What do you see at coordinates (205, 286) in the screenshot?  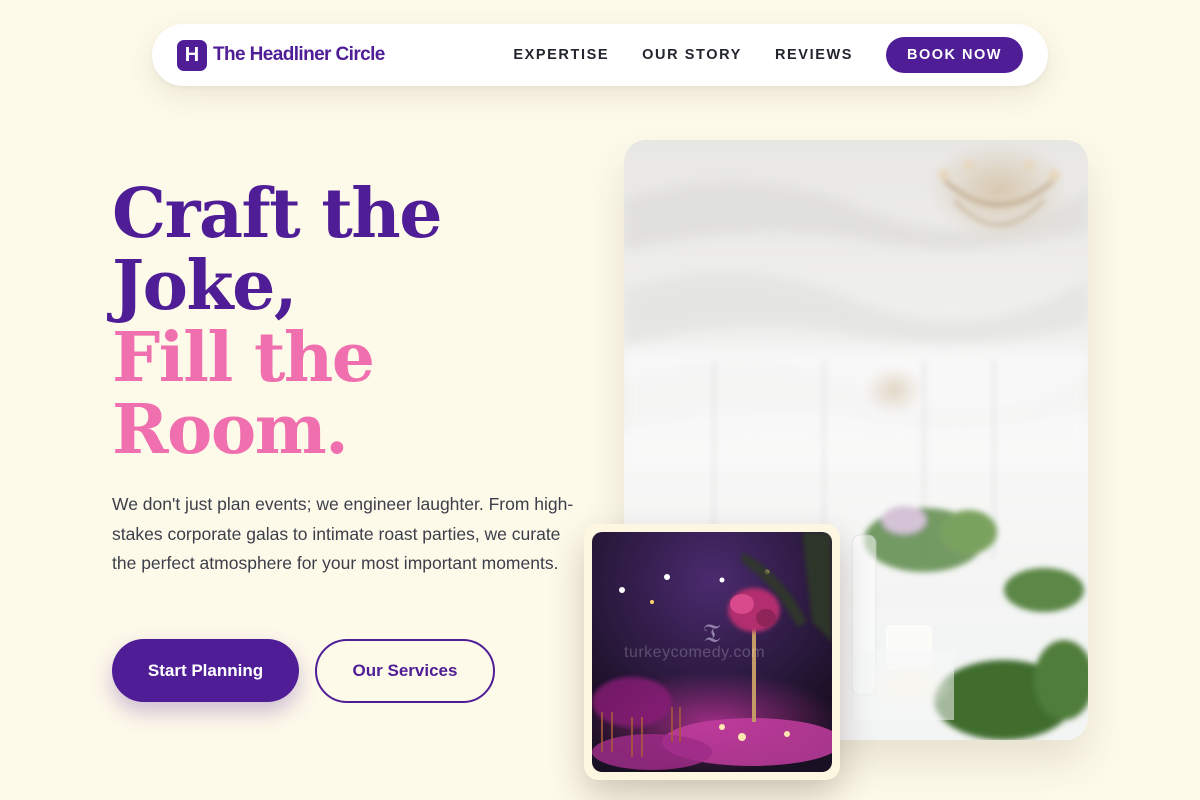 I see `headline-line-2: Joke,` at bounding box center [205, 286].